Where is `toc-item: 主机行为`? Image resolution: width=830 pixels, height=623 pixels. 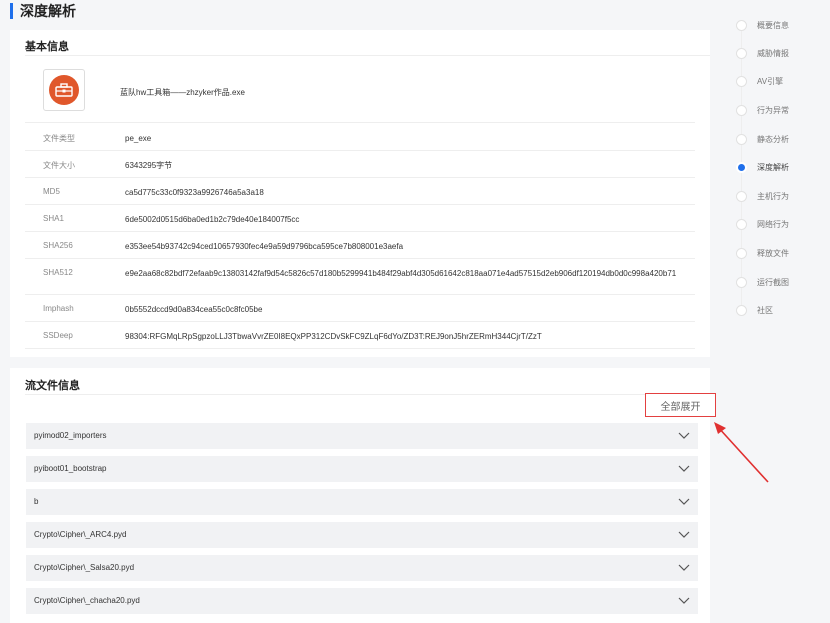 toc-item: 主机行为 is located at coordinates (762, 196).